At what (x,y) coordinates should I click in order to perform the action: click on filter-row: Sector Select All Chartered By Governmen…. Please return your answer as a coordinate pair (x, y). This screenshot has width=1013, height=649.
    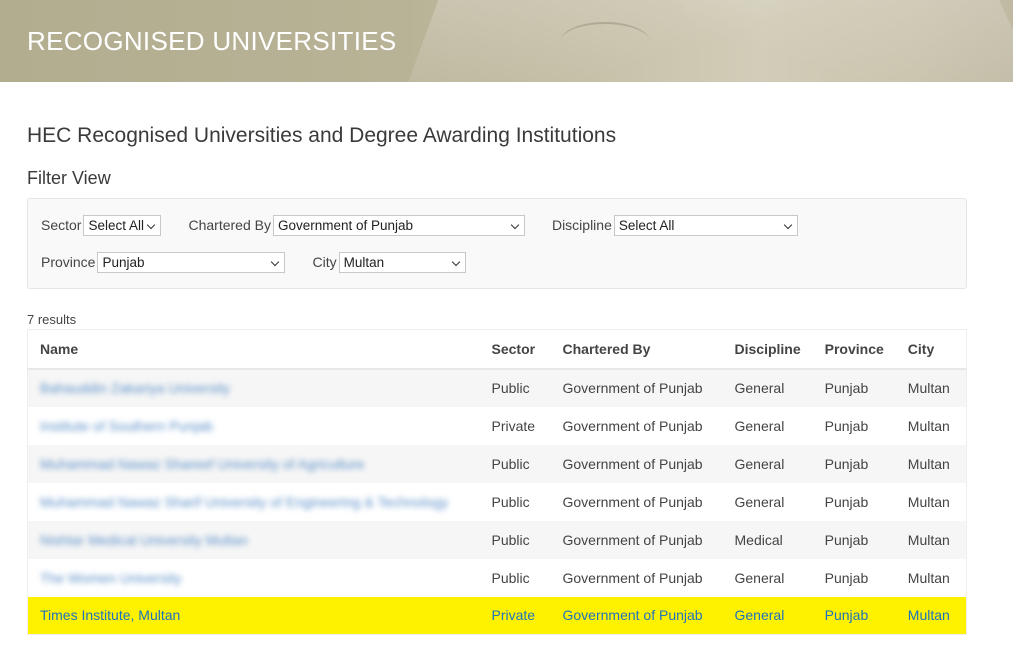
    Looking at the image, I should click on (497, 225).